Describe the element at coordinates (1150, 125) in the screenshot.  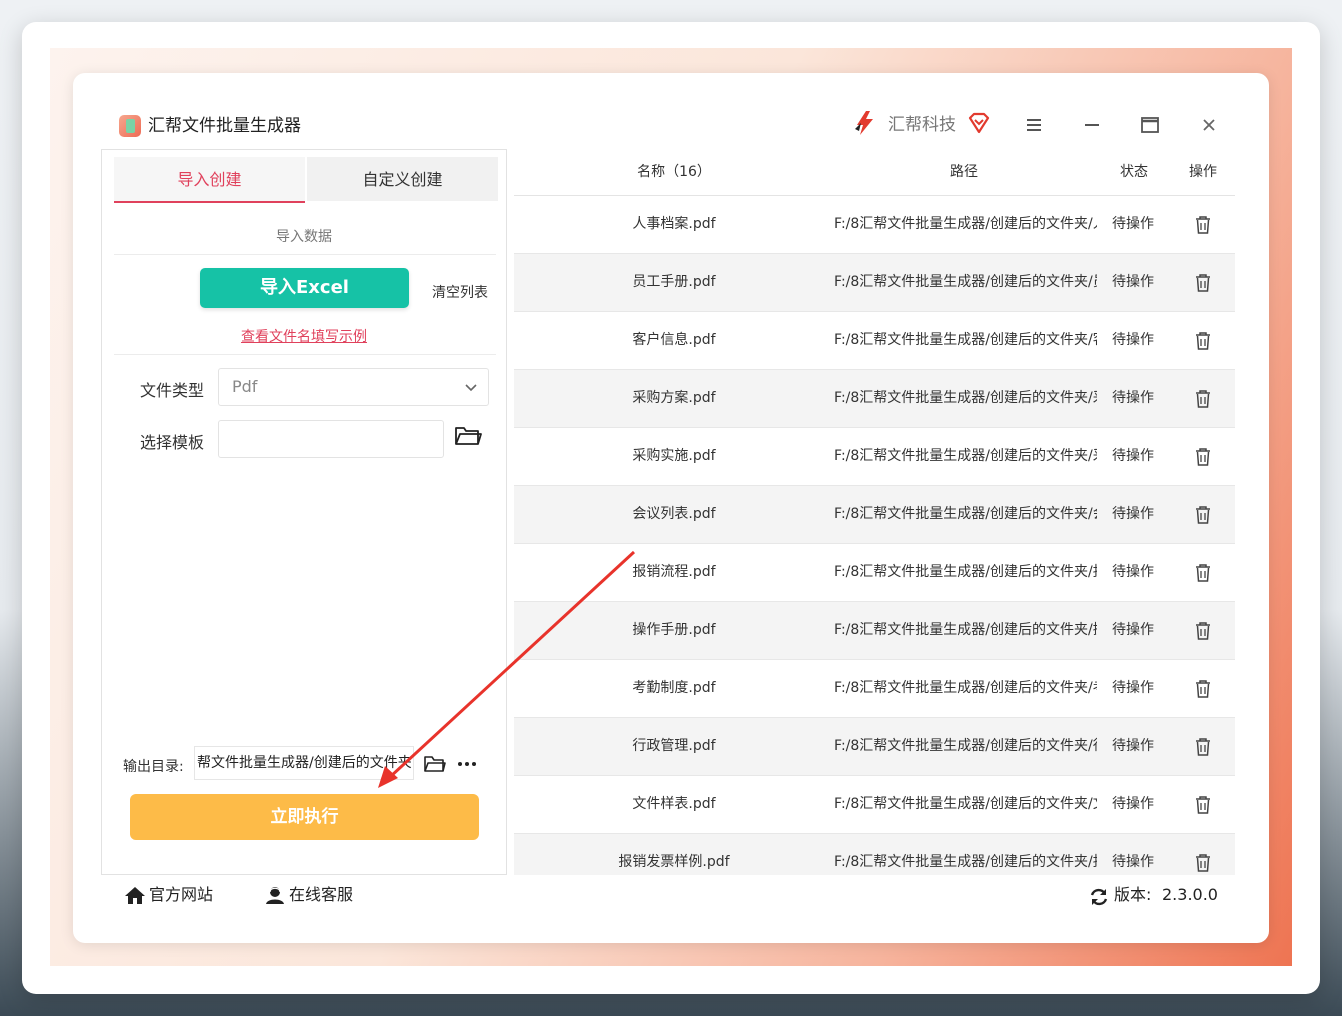
I see `maximize-icon` at that location.